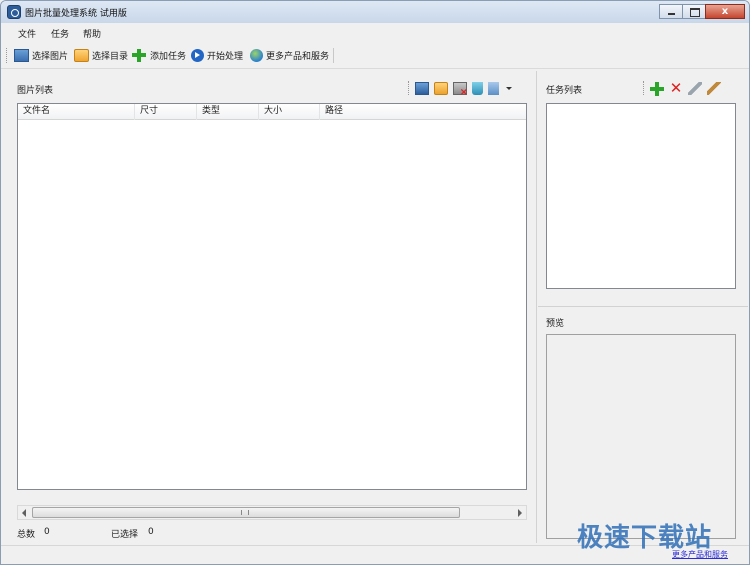 The width and height of the screenshot is (750, 565). I want to click on select-directory-button: 选择目录, so click(101, 55).